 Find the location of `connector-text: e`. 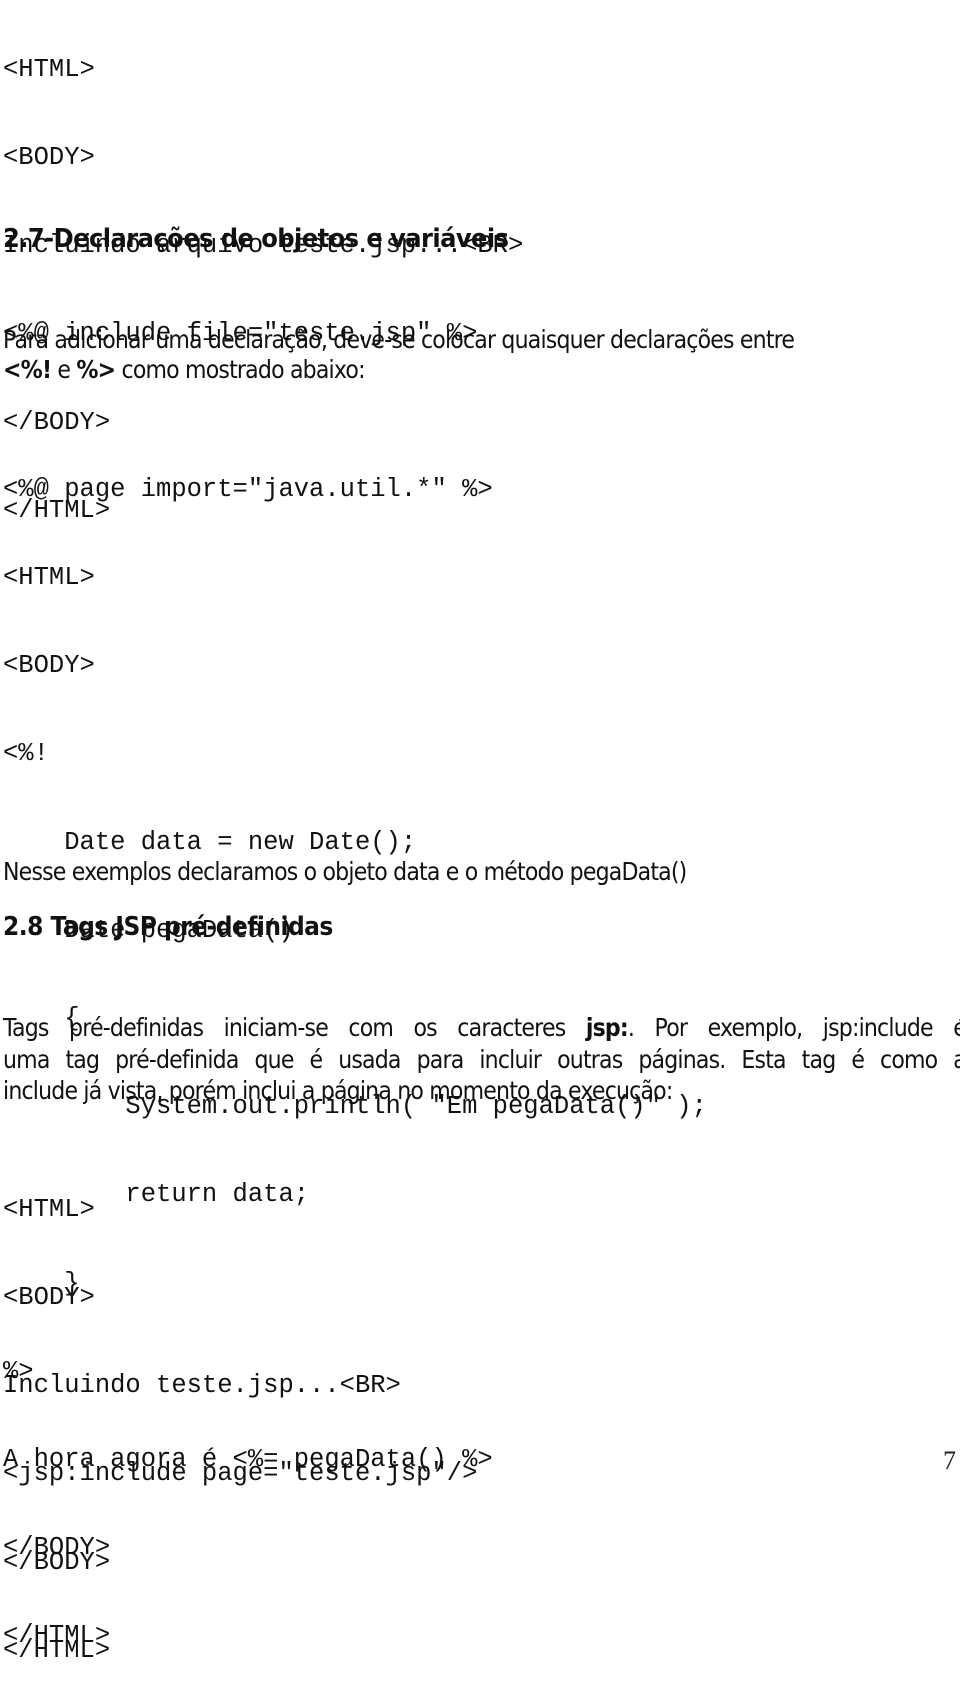

connector-text: e is located at coordinates (64, 369).